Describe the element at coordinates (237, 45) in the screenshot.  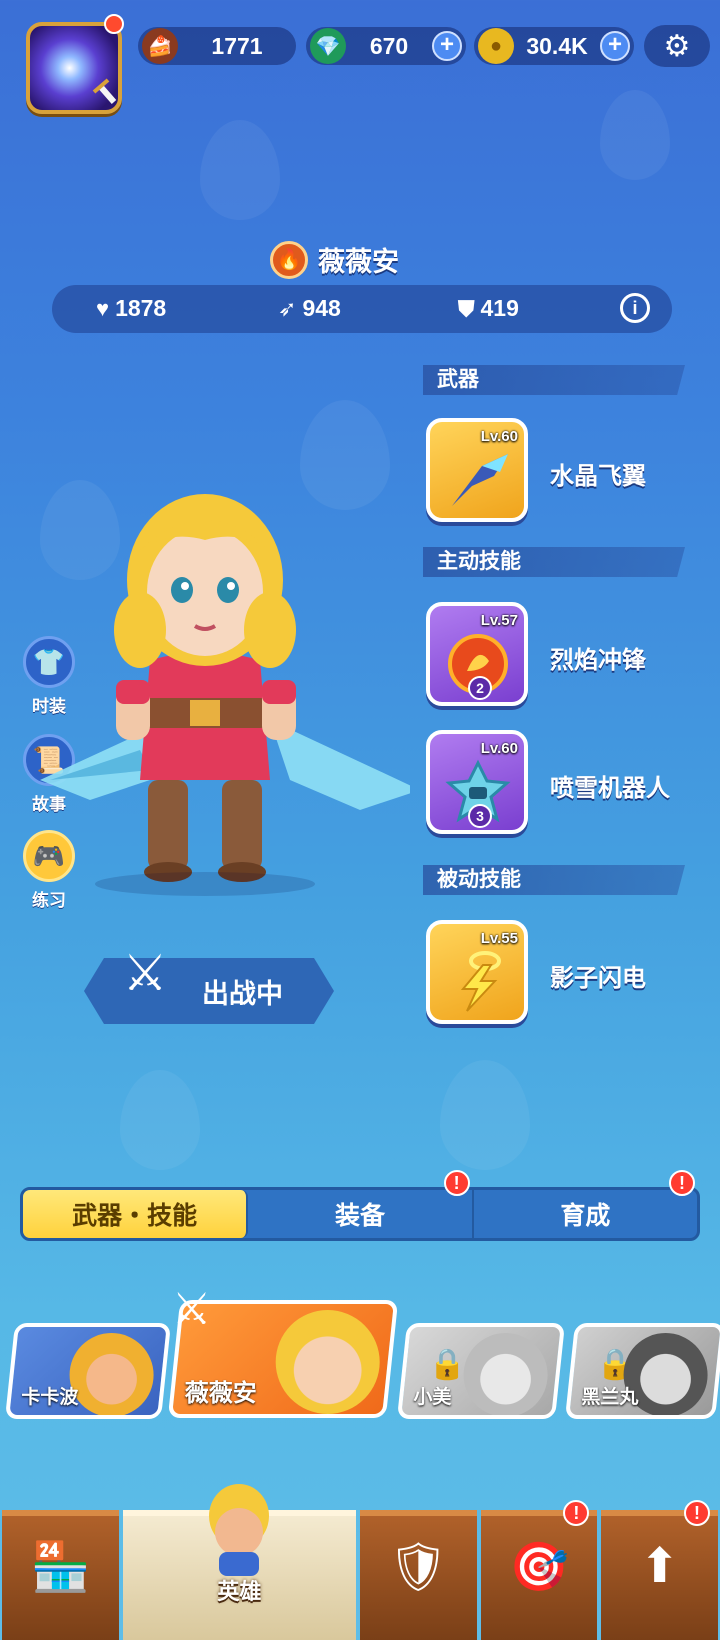
I see `cake-value: 1771` at that location.